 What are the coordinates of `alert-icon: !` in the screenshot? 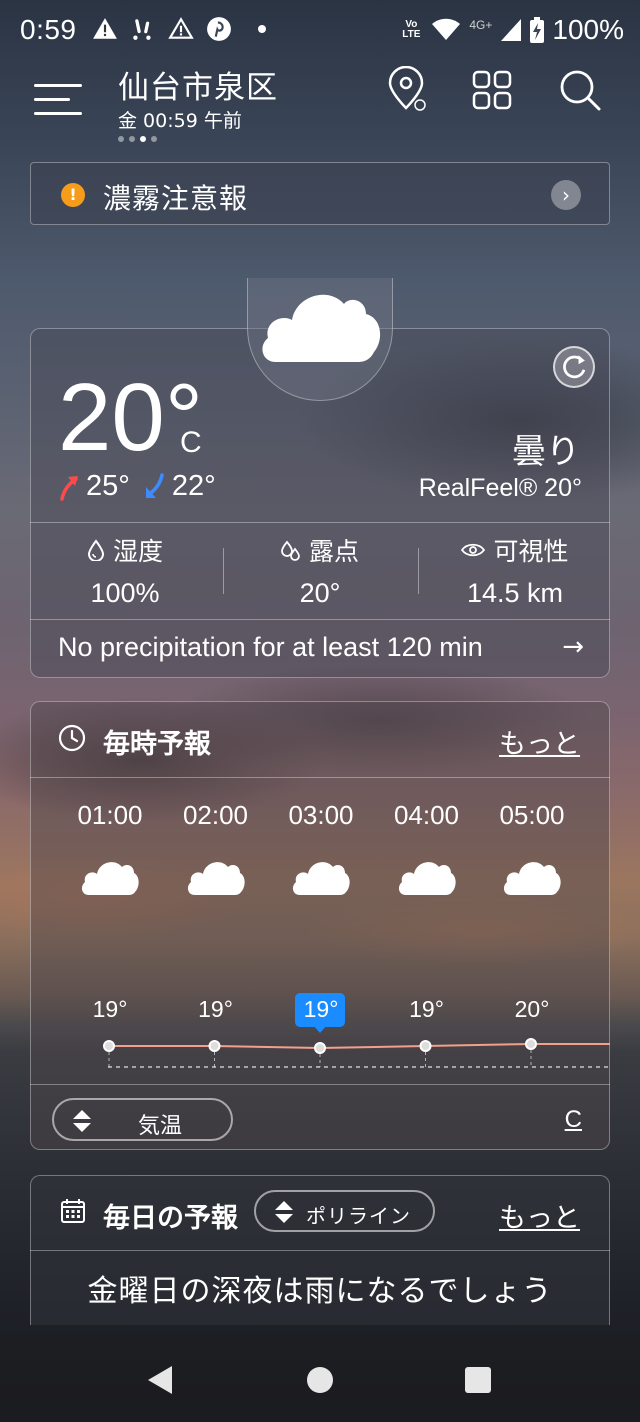 It's located at (73, 195).